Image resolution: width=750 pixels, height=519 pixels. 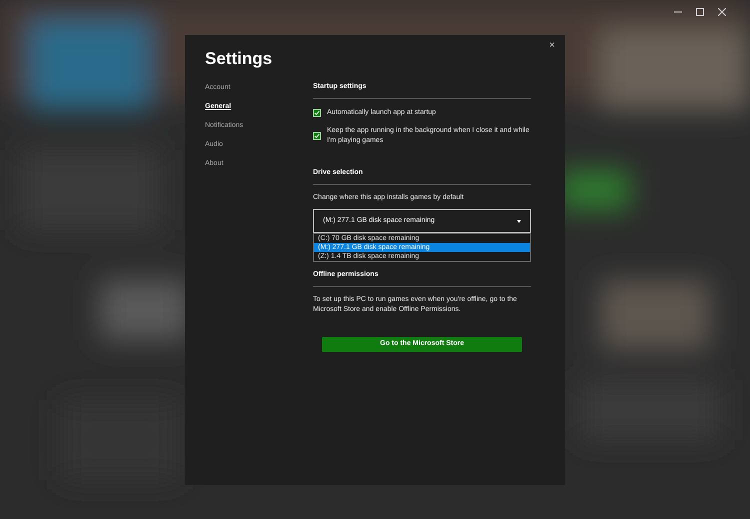 What do you see at coordinates (238, 58) in the screenshot?
I see `dialog-title: Settings` at bounding box center [238, 58].